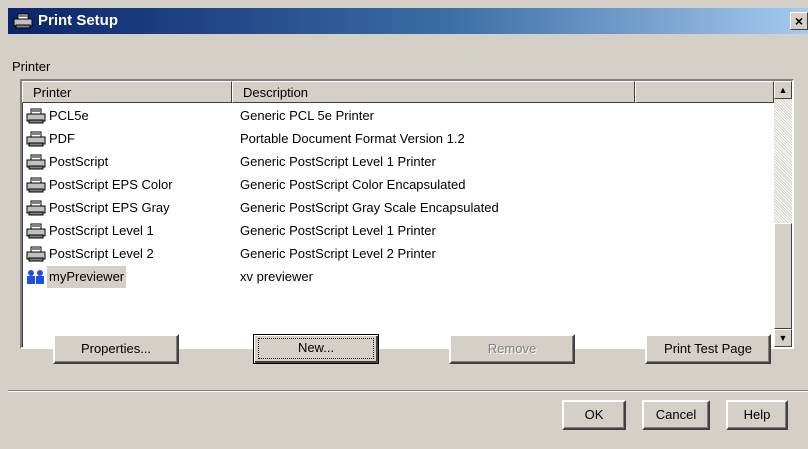  What do you see at coordinates (433, 92) in the screenshot?
I see `column-header-description: Description` at bounding box center [433, 92].